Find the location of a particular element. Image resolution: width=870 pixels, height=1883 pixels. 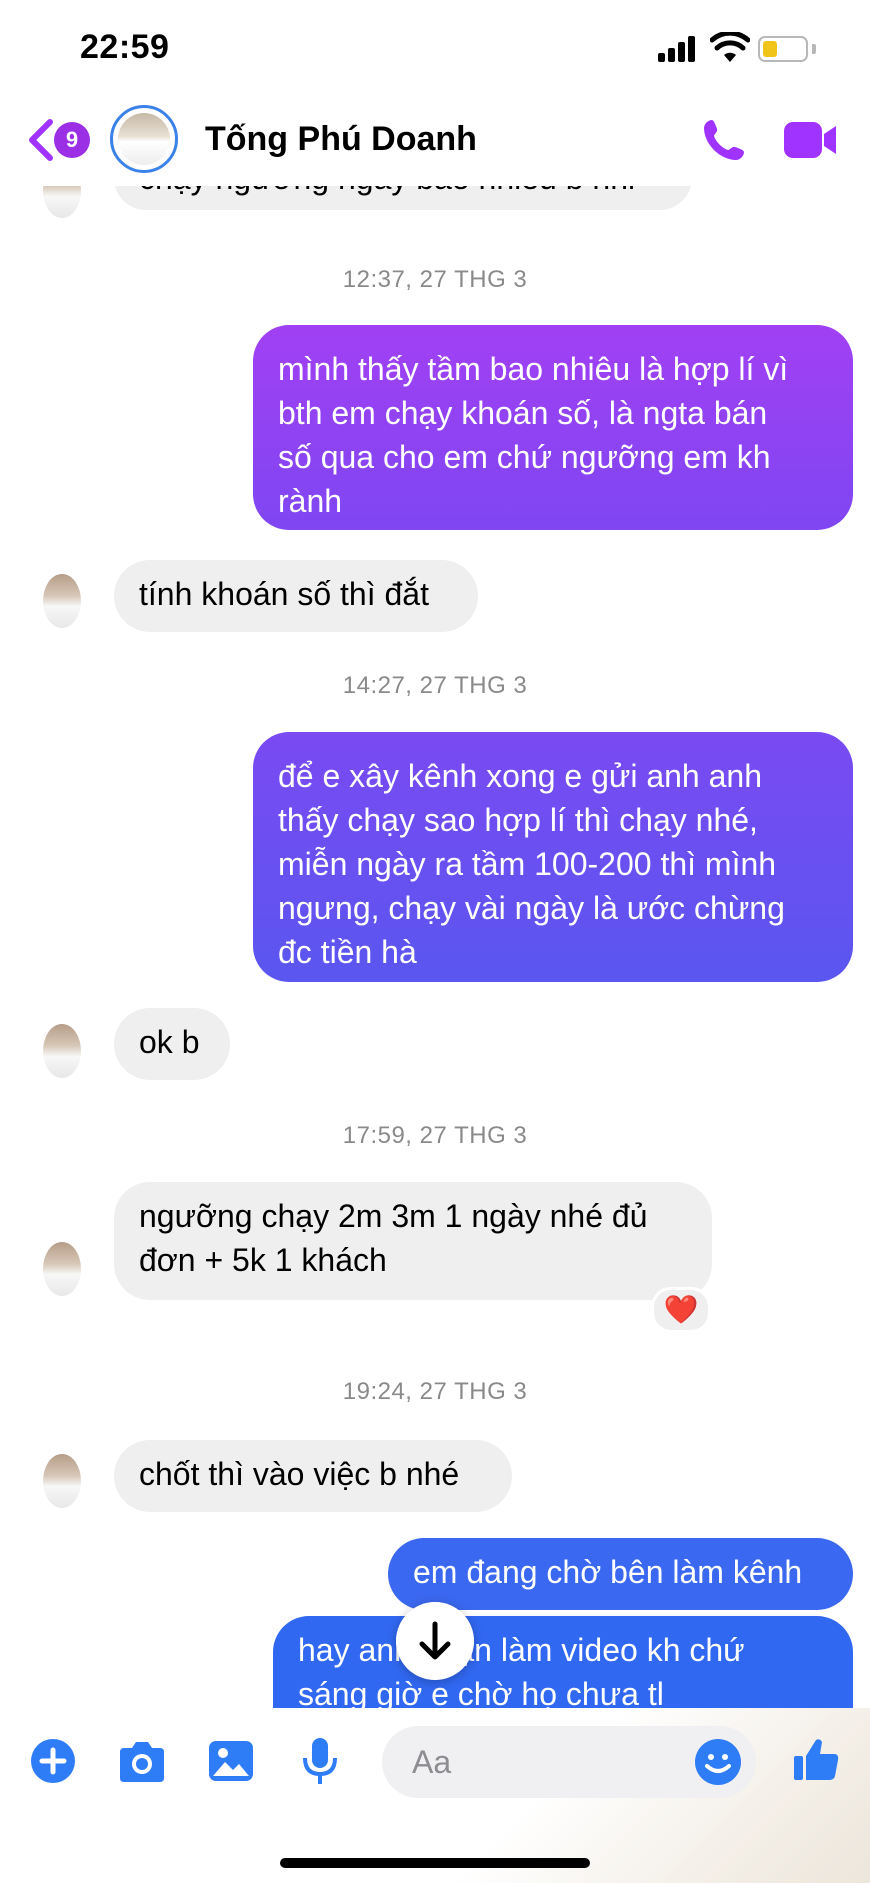

image-icon is located at coordinates (231, 1761).